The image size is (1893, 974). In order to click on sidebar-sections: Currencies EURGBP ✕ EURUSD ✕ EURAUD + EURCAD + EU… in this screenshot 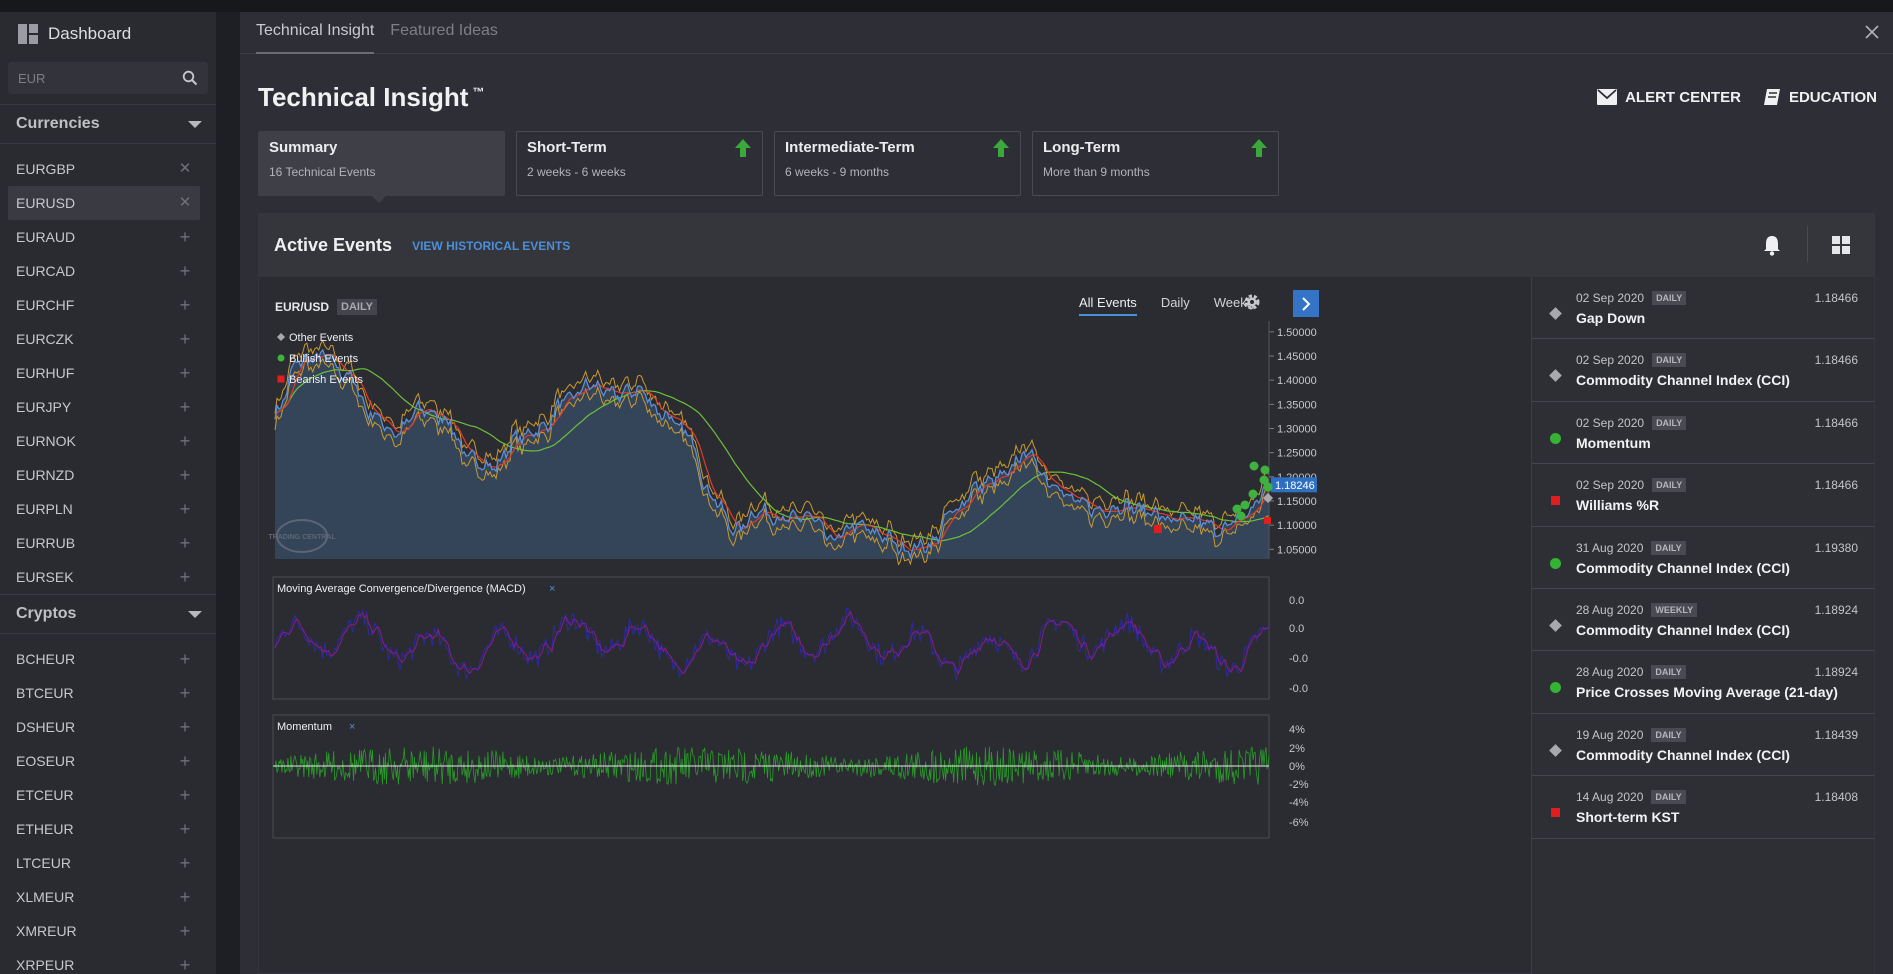, I will do `click(108, 539)`.